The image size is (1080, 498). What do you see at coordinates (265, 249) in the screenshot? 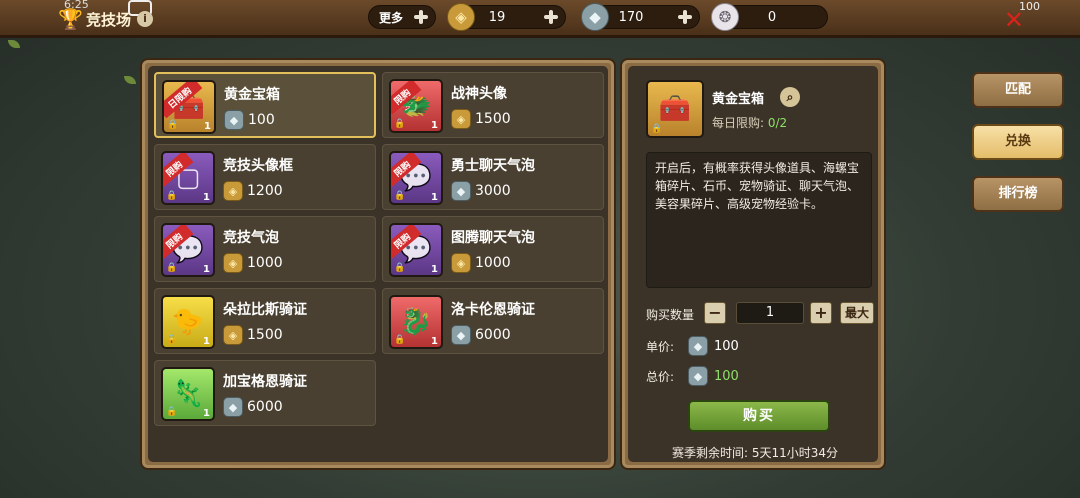
I see `shop-item-card: 💬 限购 🔒 1 竞技气泡 ◈ 1000` at bounding box center [265, 249].